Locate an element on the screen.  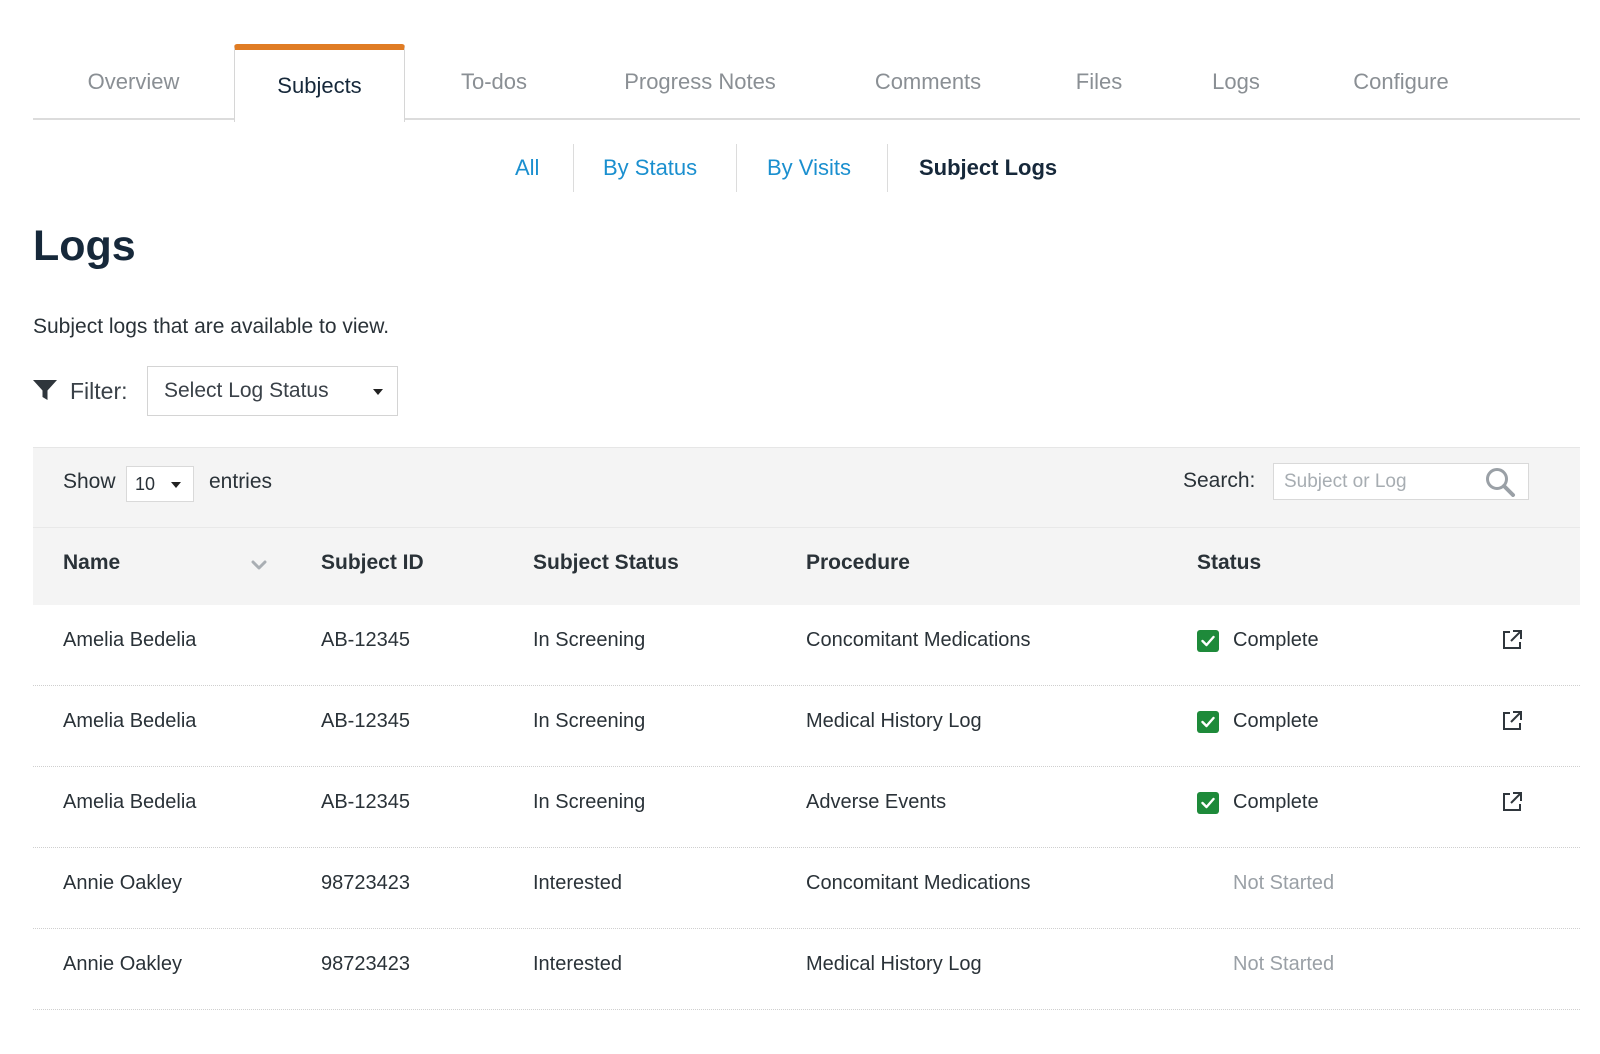
page-size-value: 10 is located at coordinates (145, 483).